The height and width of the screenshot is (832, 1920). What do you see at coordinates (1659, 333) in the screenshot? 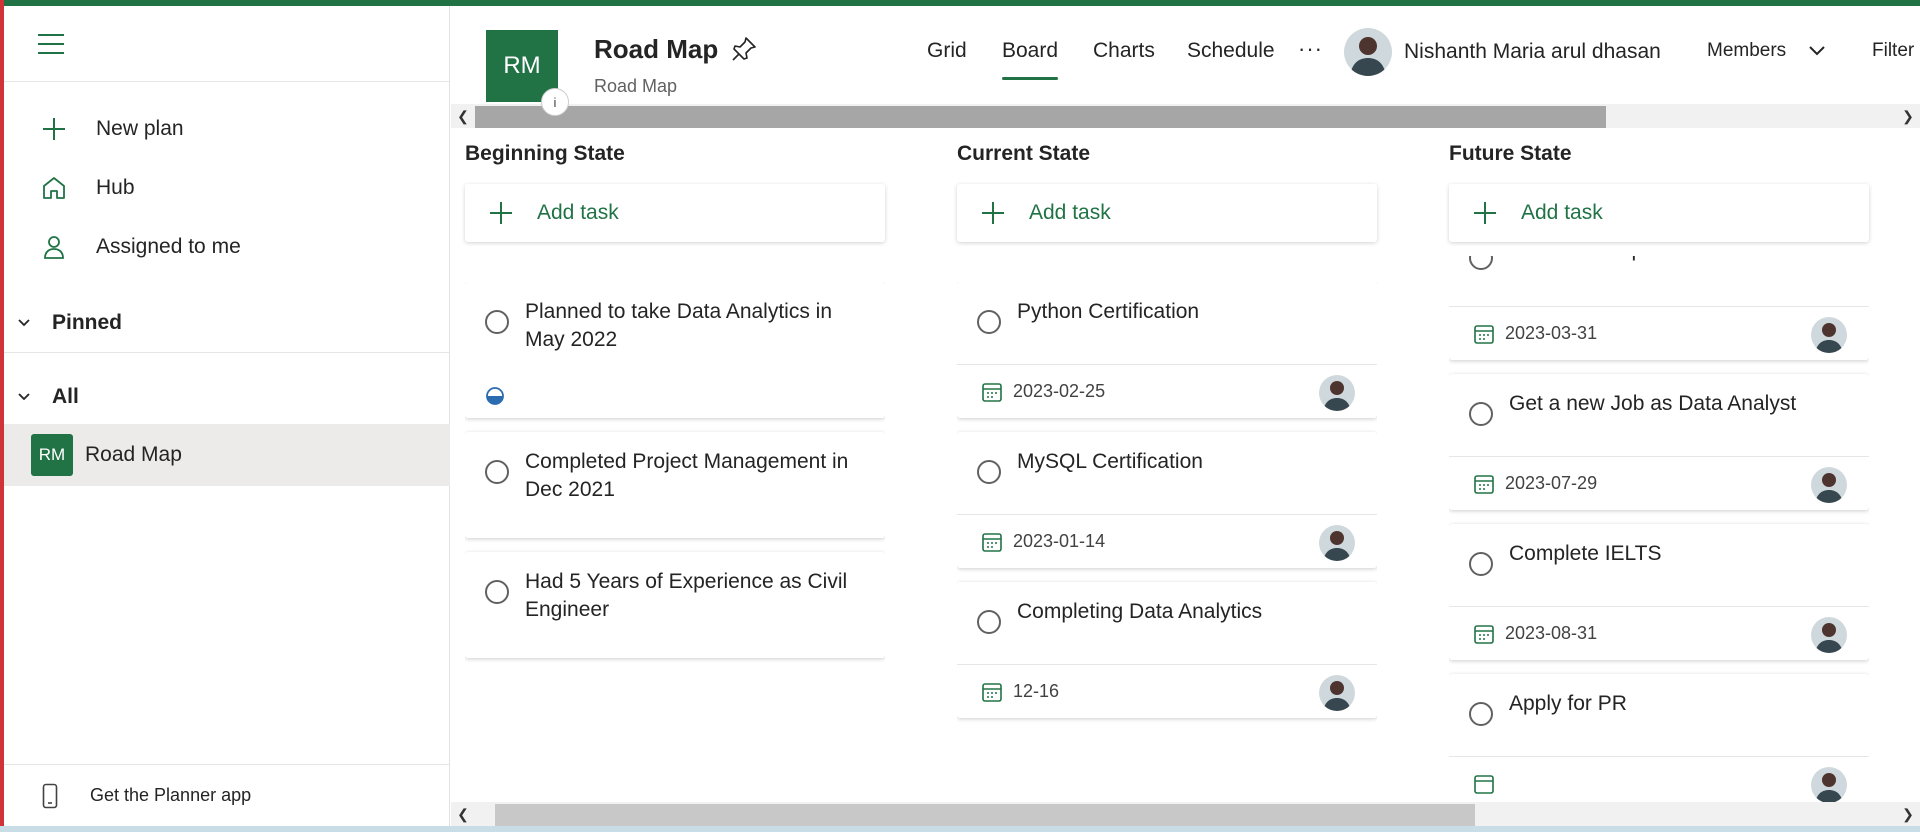
I see `task-footer: 2023-03-31` at bounding box center [1659, 333].